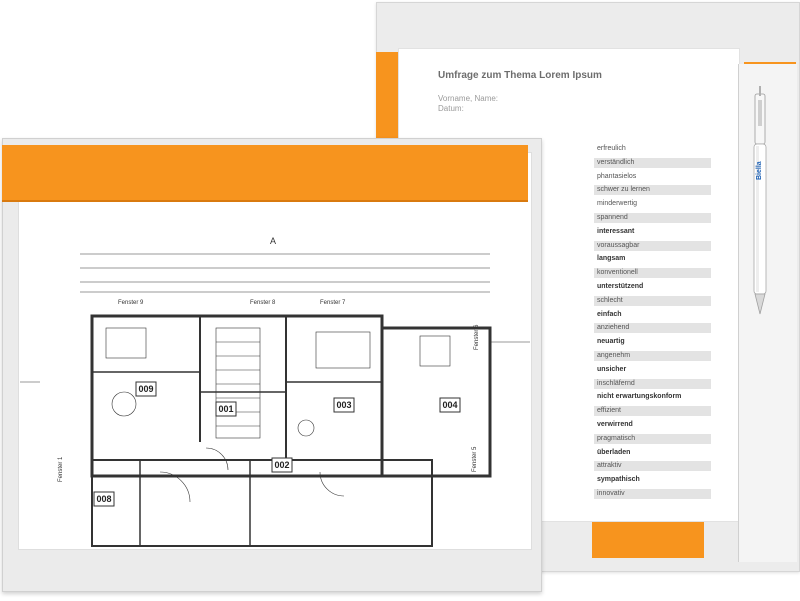 The width and height of the screenshot is (800, 601). Describe the element at coordinates (652, 438) in the screenshot. I see `survey-item: pragmatisch` at that location.